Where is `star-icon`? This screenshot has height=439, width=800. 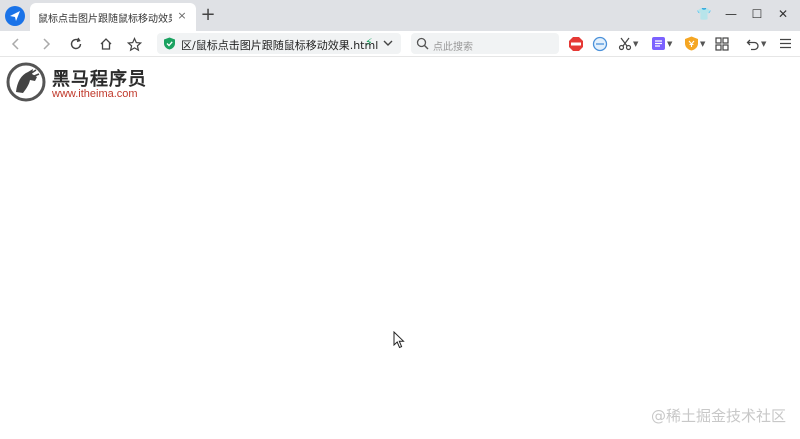 star-icon is located at coordinates (134, 43).